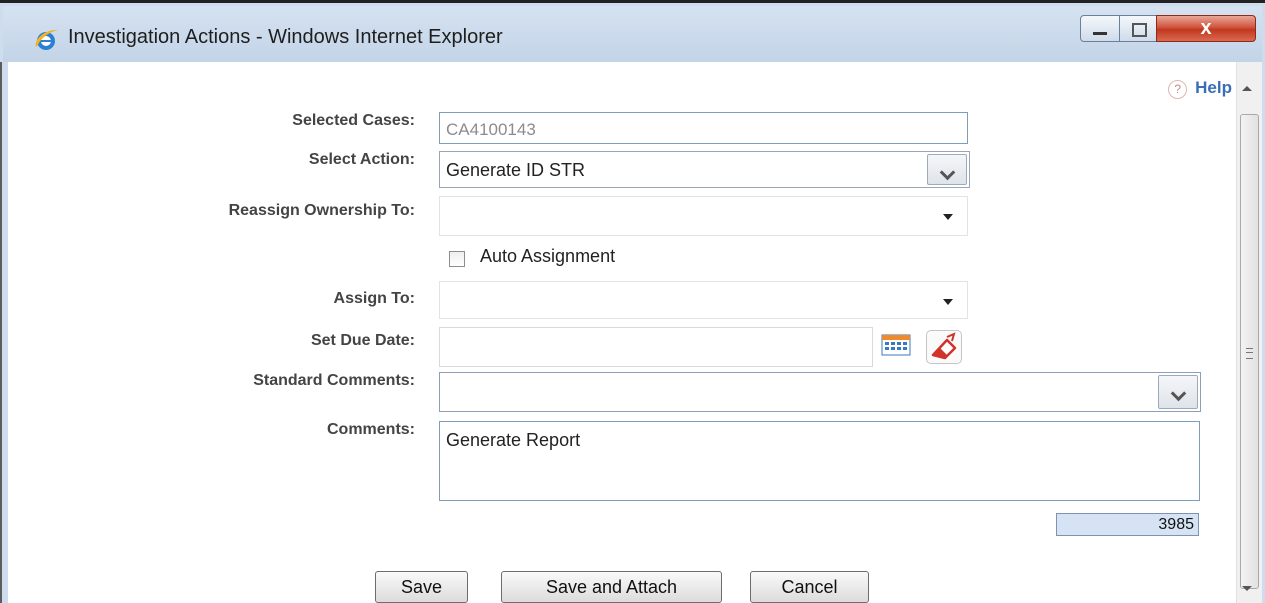  Describe the element at coordinates (370, 429) in the screenshot. I see `comments-label: Comments:` at that location.